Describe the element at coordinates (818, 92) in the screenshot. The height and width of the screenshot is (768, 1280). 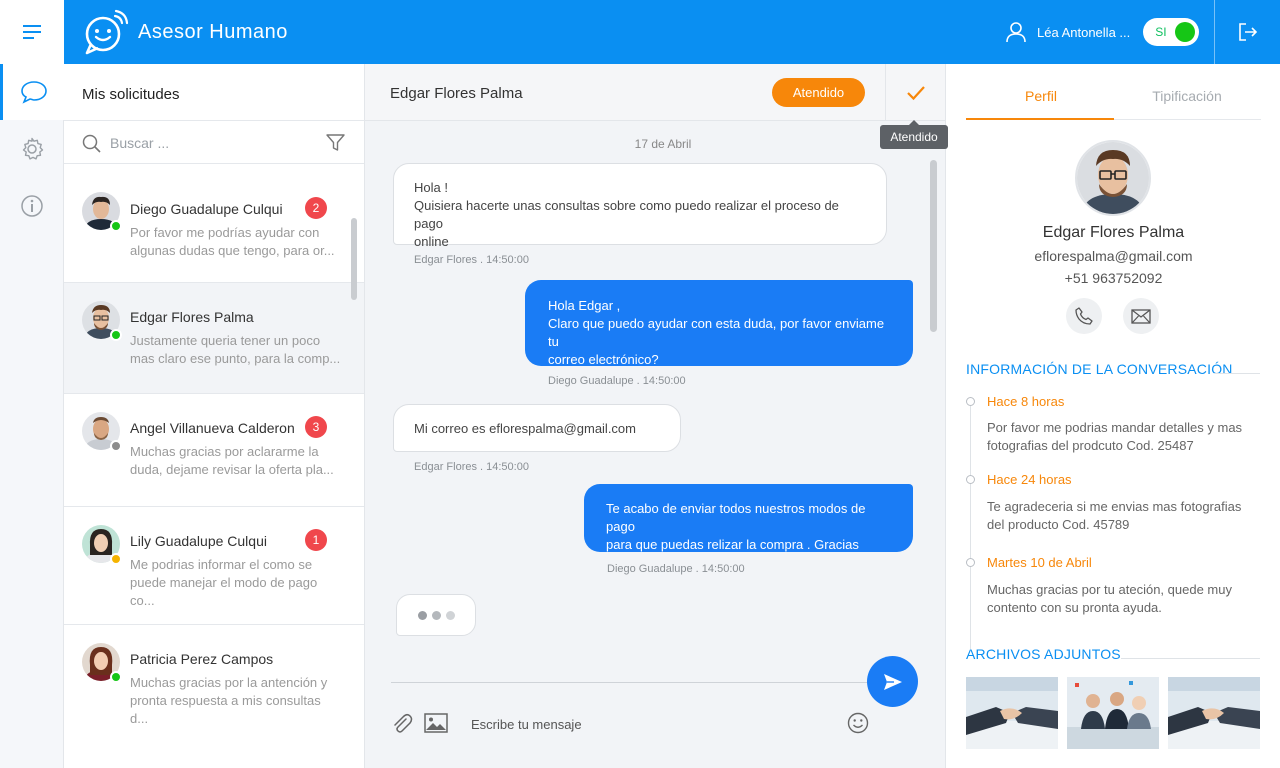
I see `attended-status-button: Atendido` at that location.